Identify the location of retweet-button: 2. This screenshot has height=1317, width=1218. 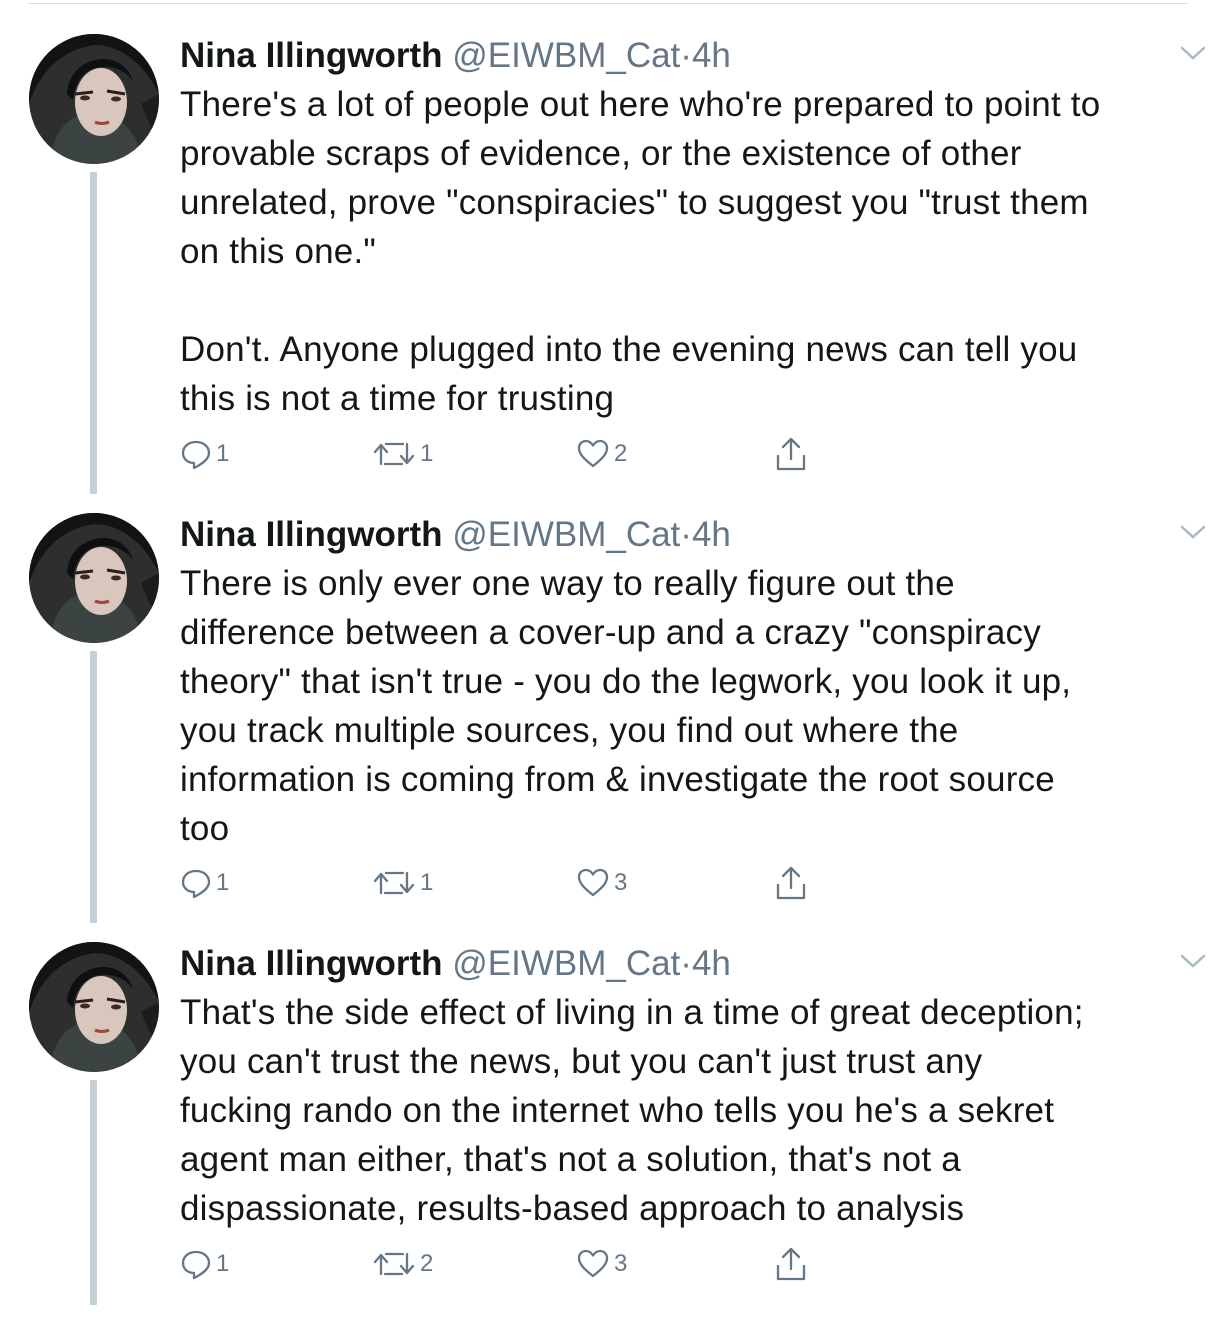
(402, 1264).